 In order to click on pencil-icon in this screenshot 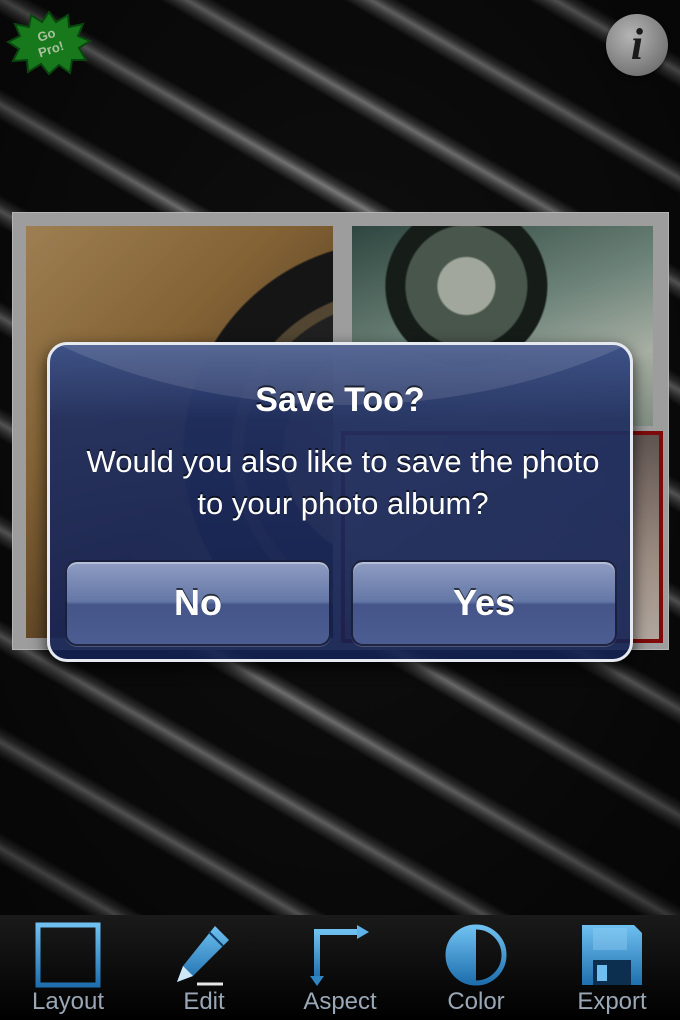, I will do `click(204, 955)`.